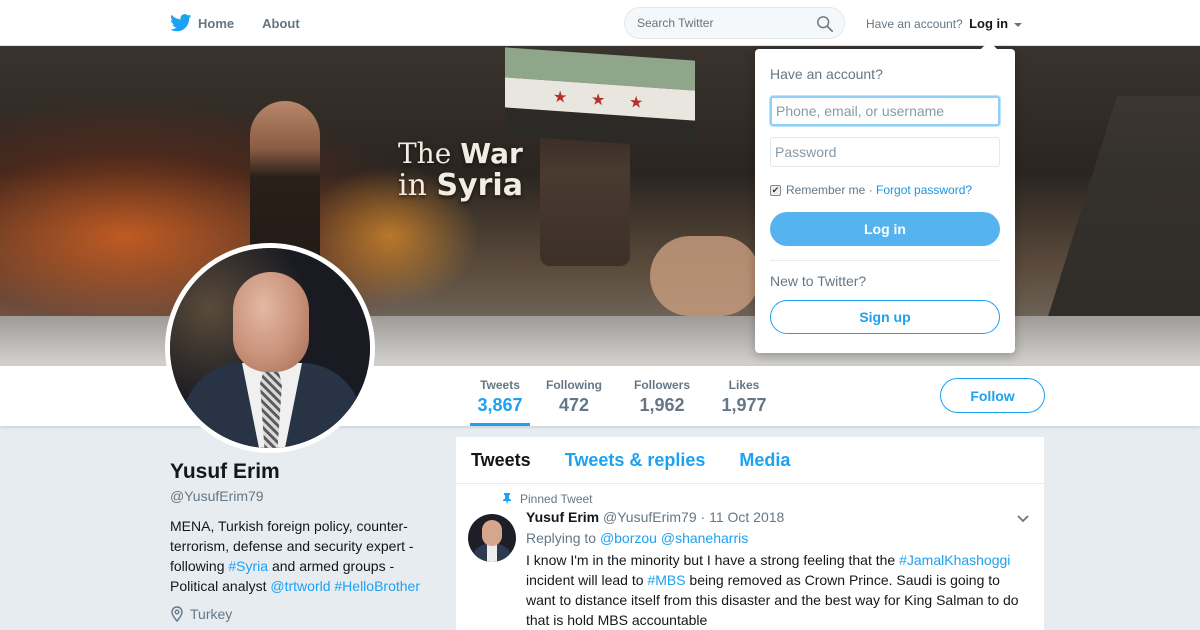  What do you see at coordinates (492, 538) in the screenshot?
I see `tweet-avatar` at bounding box center [492, 538].